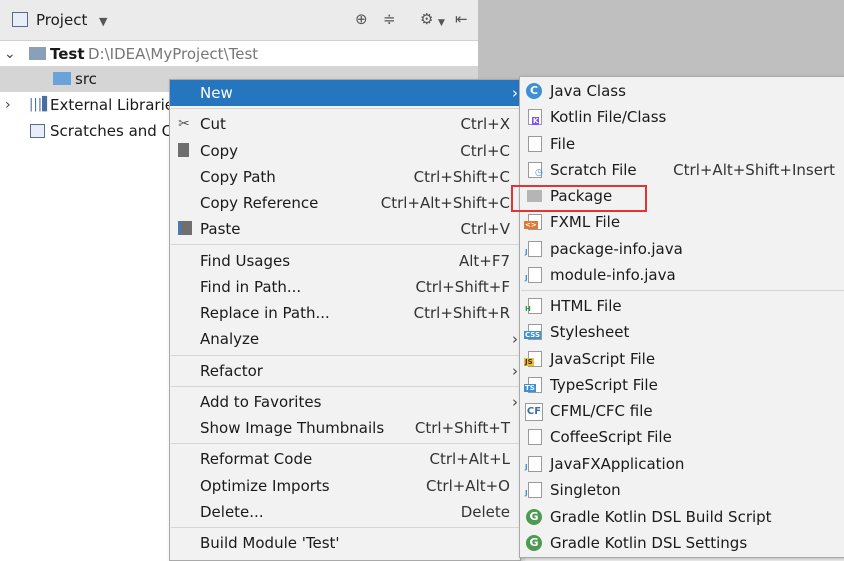  Describe the element at coordinates (563, 144) in the screenshot. I see `menu-item-label: File` at that location.